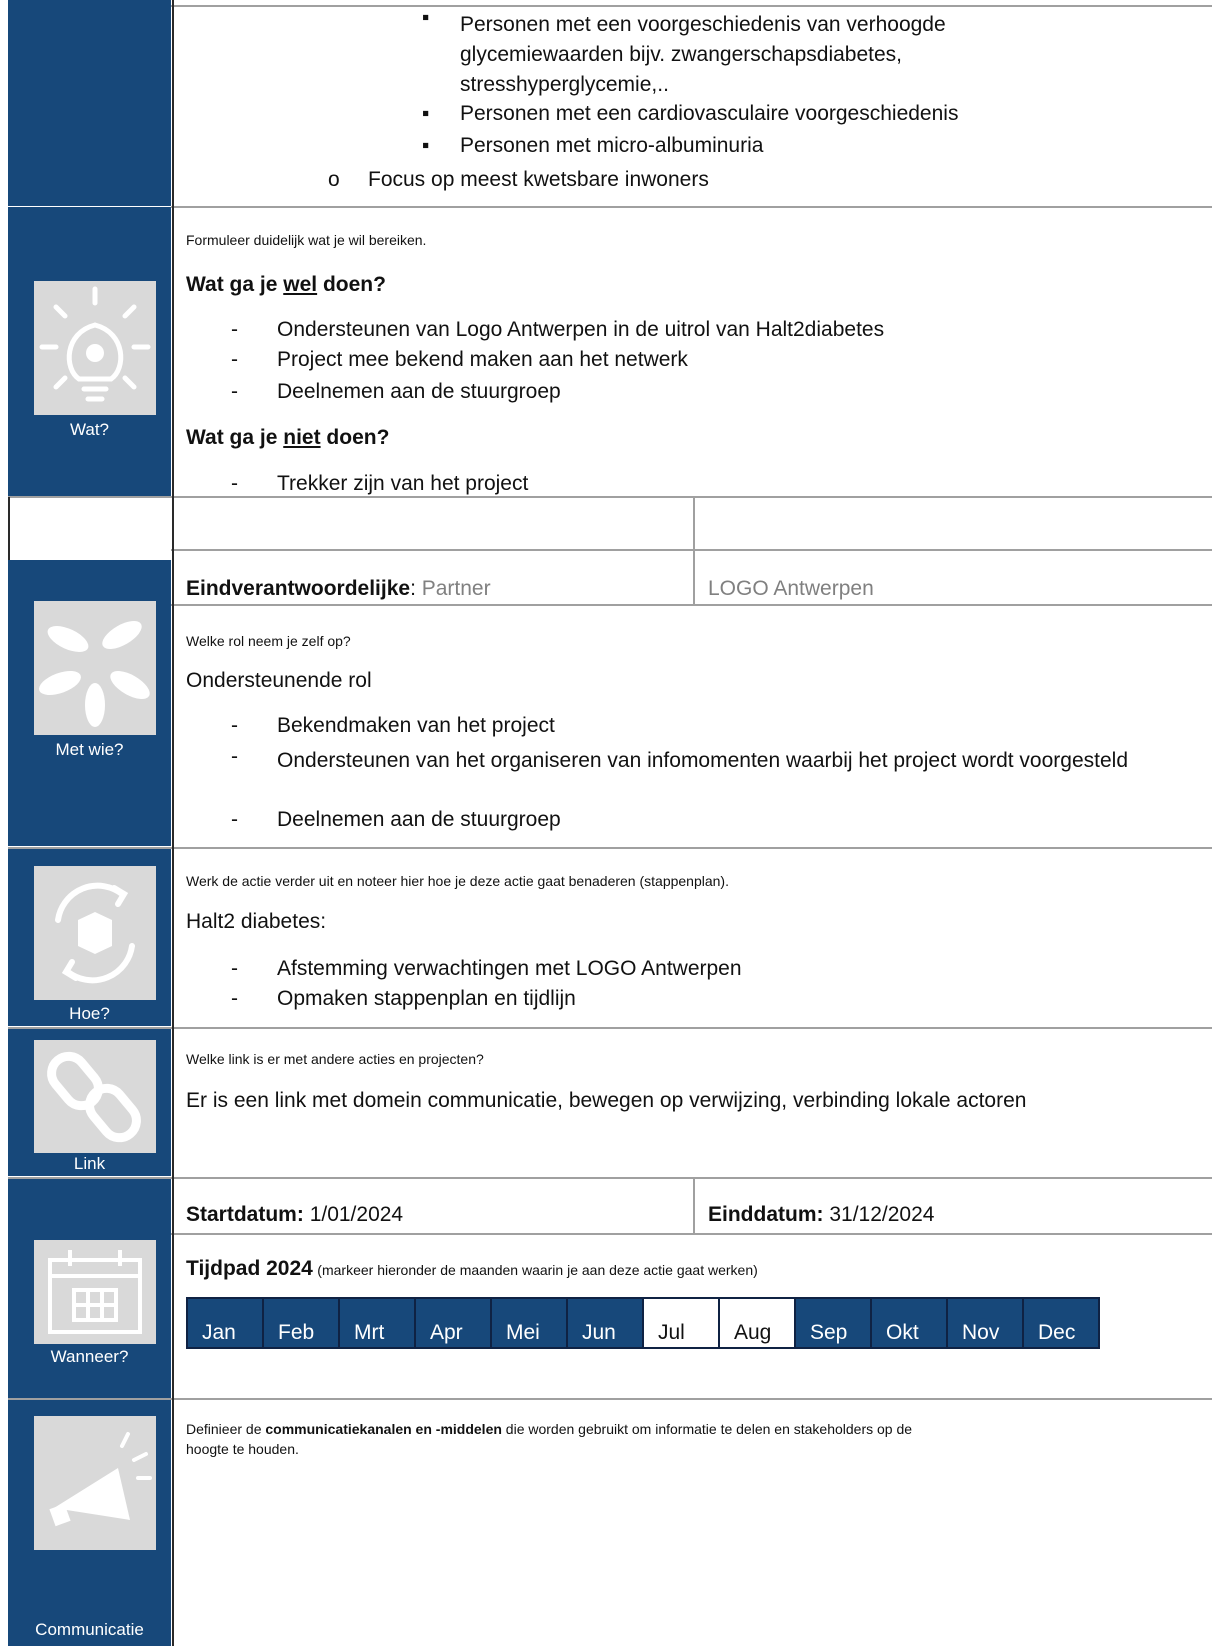 The height and width of the screenshot is (1646, 1212). What do you see at coordinates (89, 103) in the screenshot?
I see `sidebar-doelgroep` at bounding box center [89, 103].